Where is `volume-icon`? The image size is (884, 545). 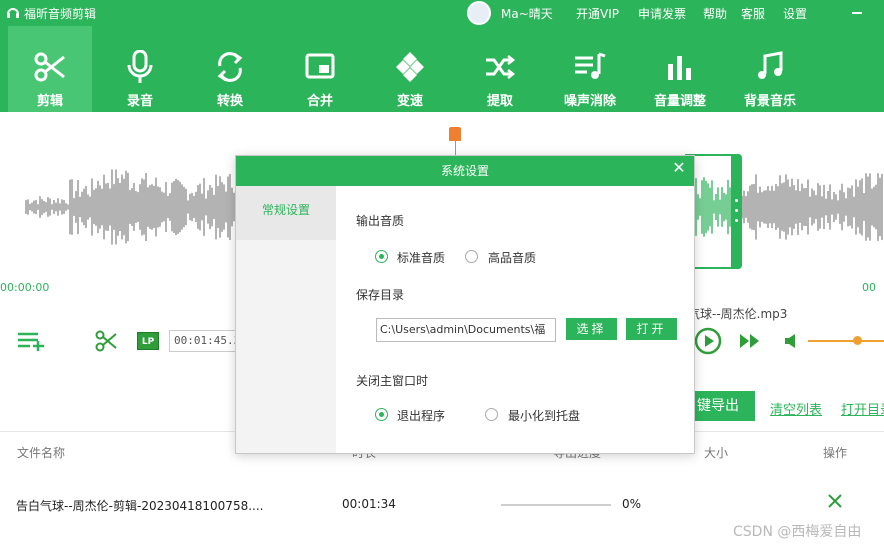 volume-icon is located at coordinates (793, 341).